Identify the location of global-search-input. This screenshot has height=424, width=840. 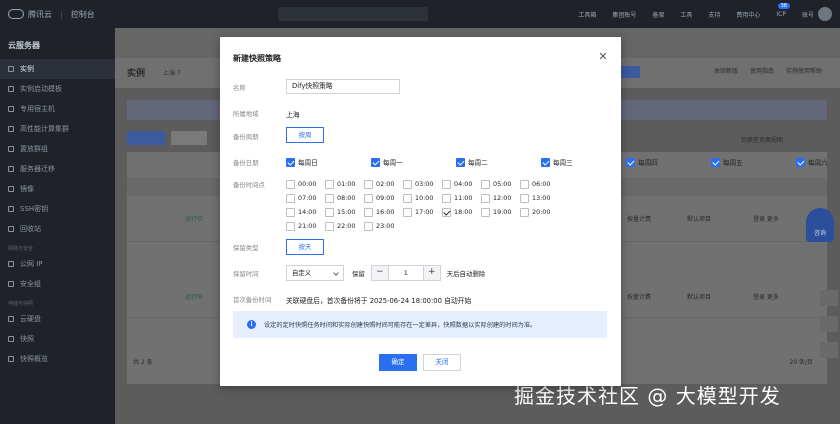
(353, 14).